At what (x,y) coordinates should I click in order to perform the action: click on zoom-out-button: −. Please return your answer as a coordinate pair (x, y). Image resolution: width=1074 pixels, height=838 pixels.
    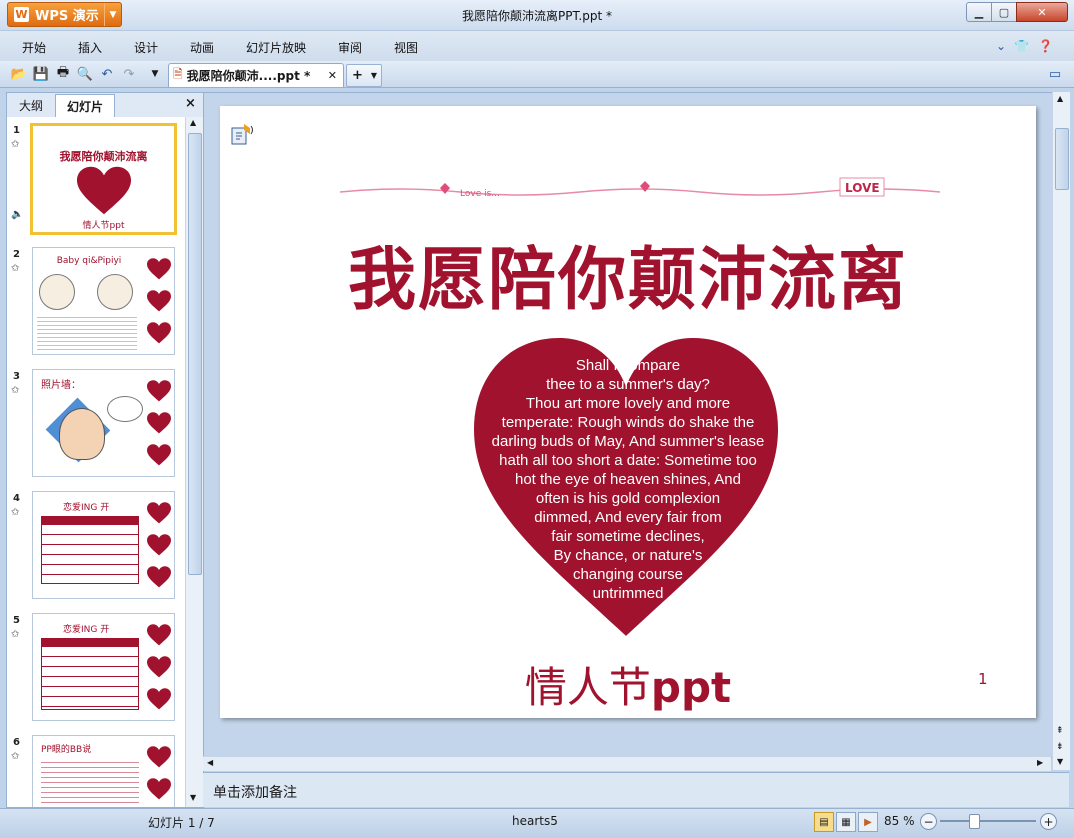
    Looking at the image, I should click on (928, 821).